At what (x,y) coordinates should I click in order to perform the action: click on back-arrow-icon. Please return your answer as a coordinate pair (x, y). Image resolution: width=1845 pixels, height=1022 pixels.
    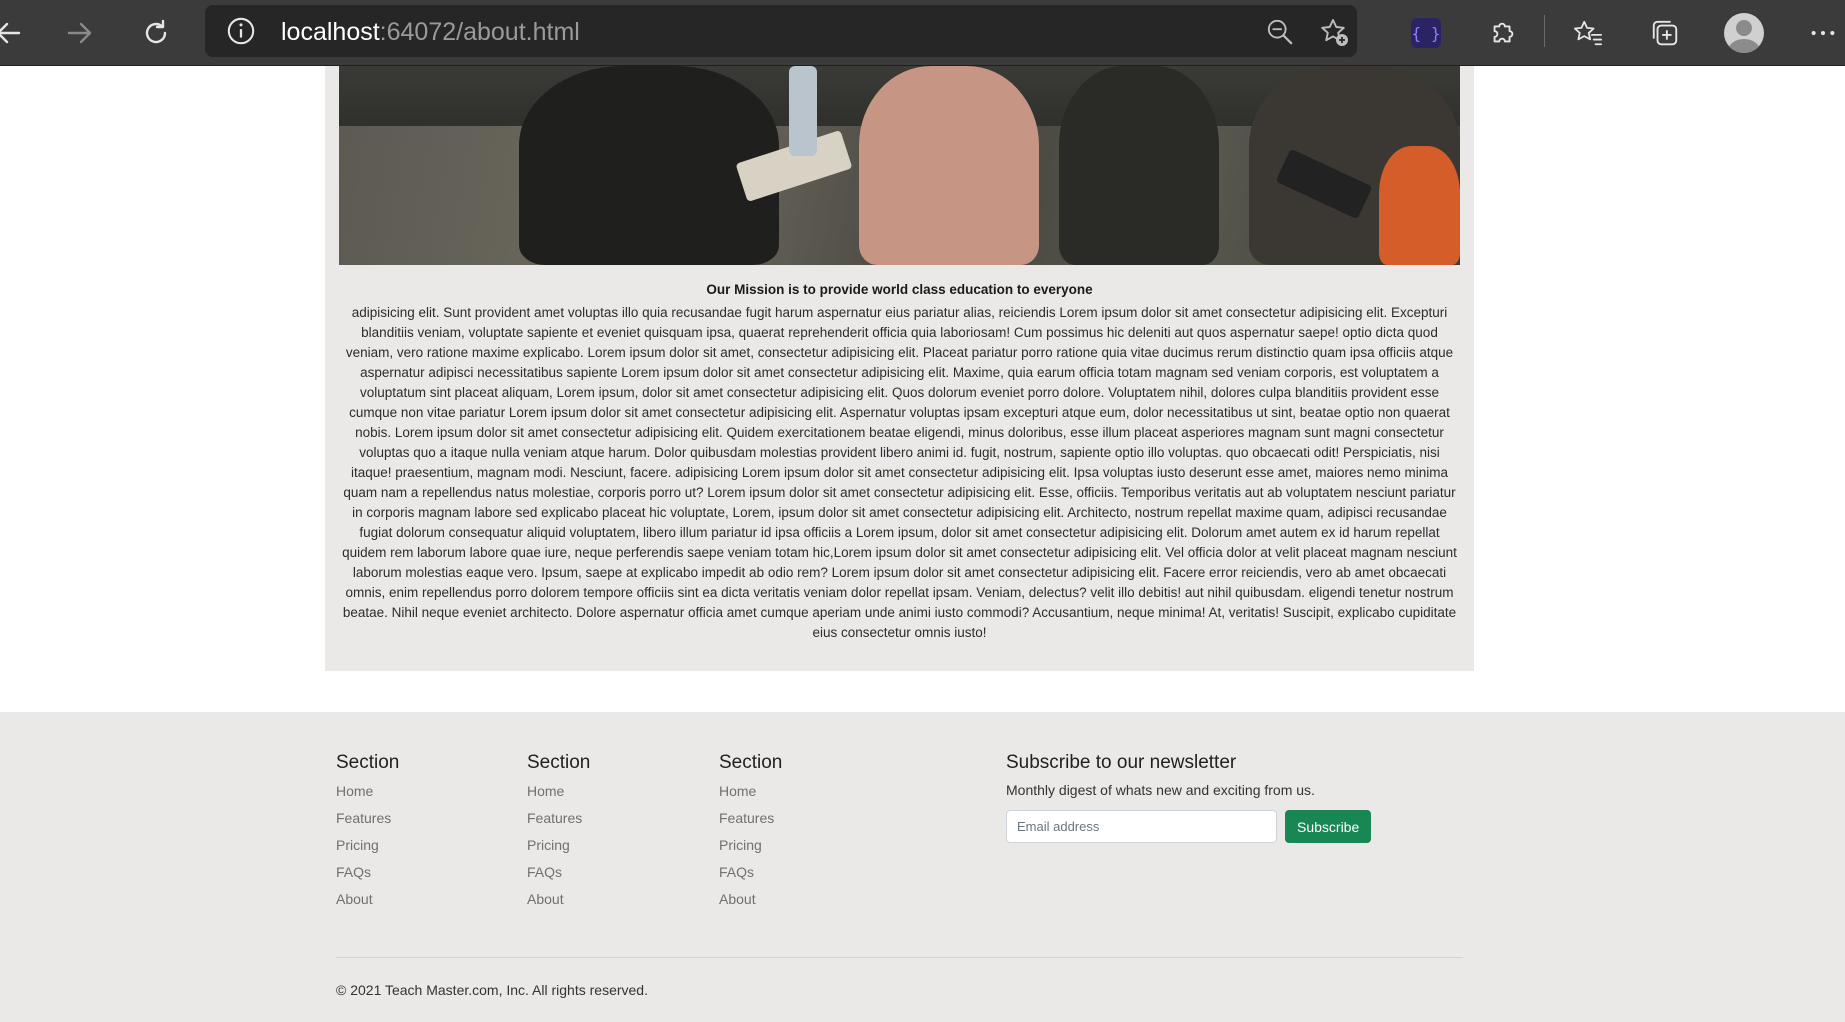
    Looking at the image, I should click on (14, 33).